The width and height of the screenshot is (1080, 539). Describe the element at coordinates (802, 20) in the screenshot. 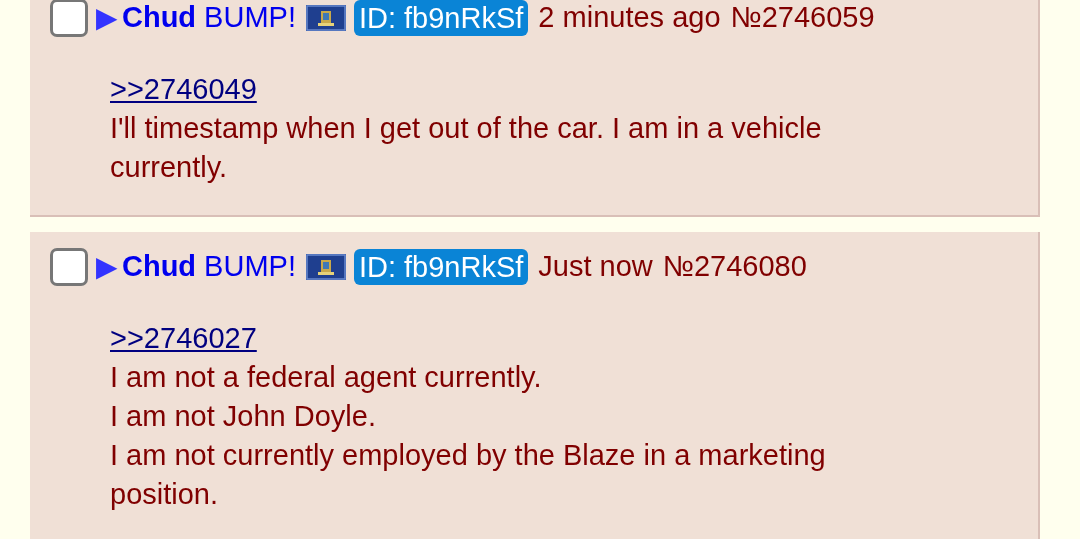

I see `post-number: №2746059` at that location.